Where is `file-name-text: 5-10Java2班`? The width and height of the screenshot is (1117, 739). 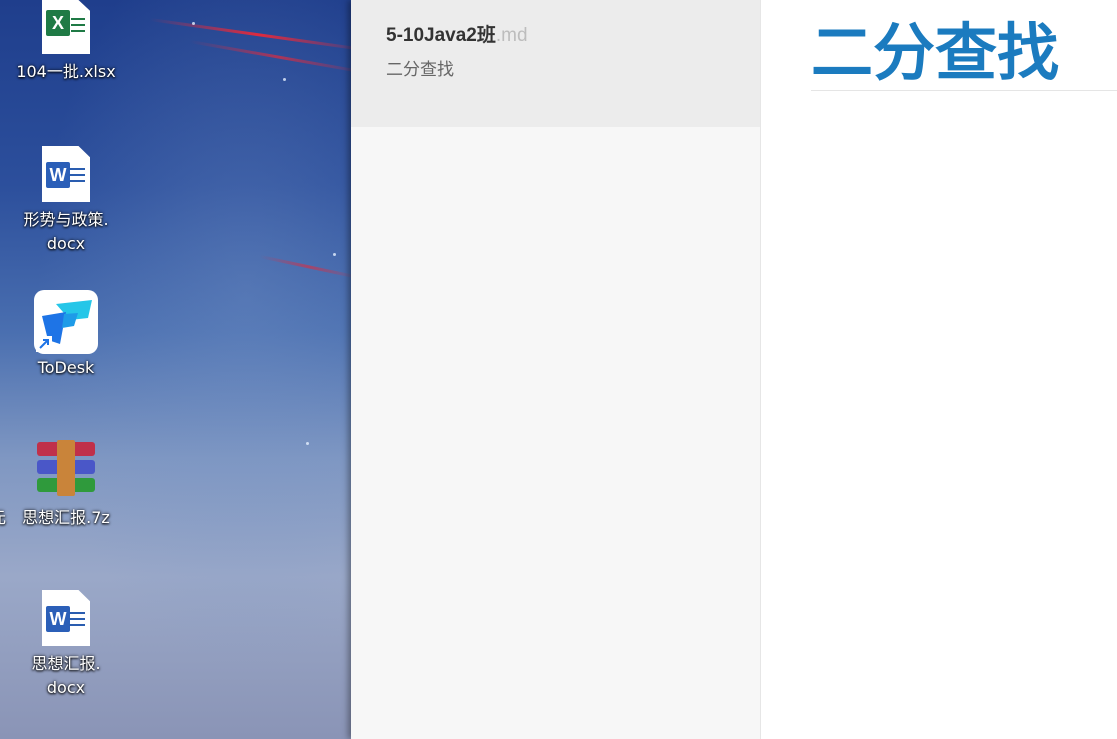
file-name-text: 5-10Java2班 is located at coordinates (441, 35).